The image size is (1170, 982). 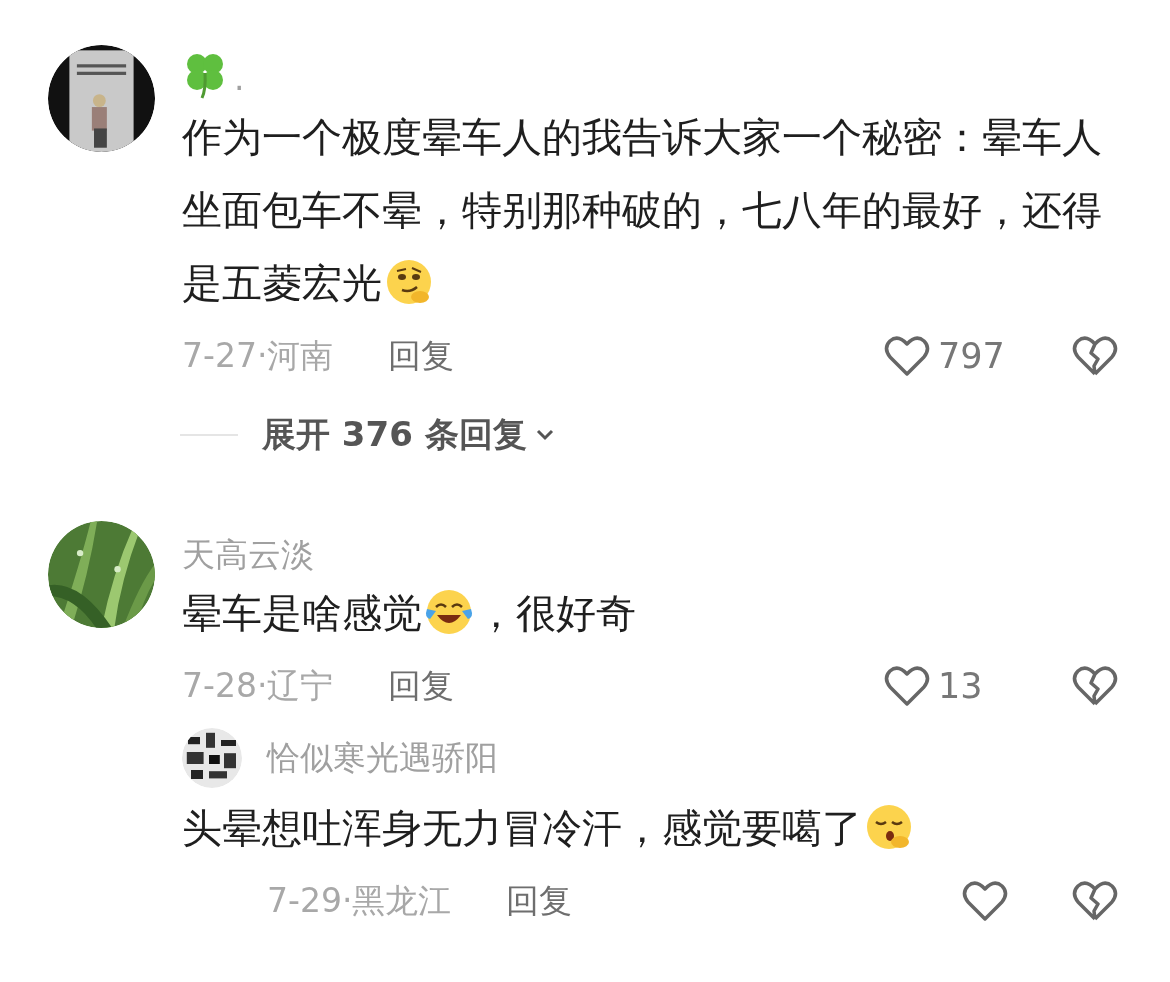 I want to click on comment-text: 晕车是啥感觉 ，很好奇, so click(x=647, y=613).